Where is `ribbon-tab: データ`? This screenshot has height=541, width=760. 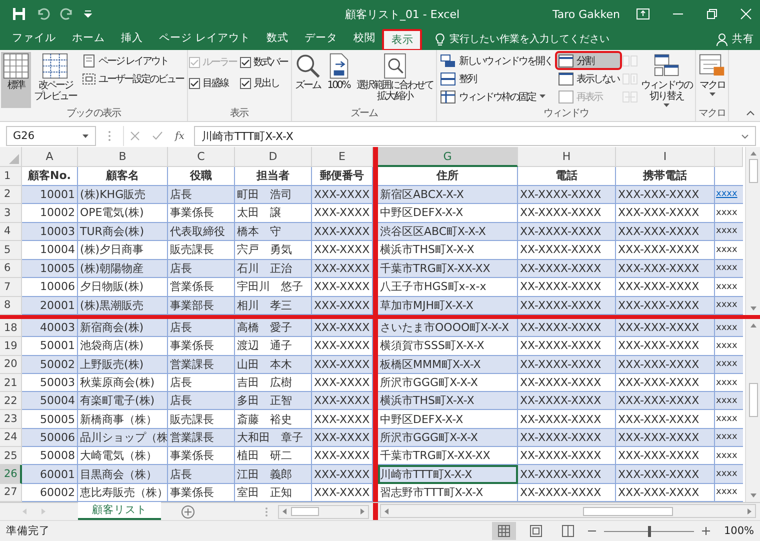
ribbon-tab: データ is located at coordinates (321, 39).